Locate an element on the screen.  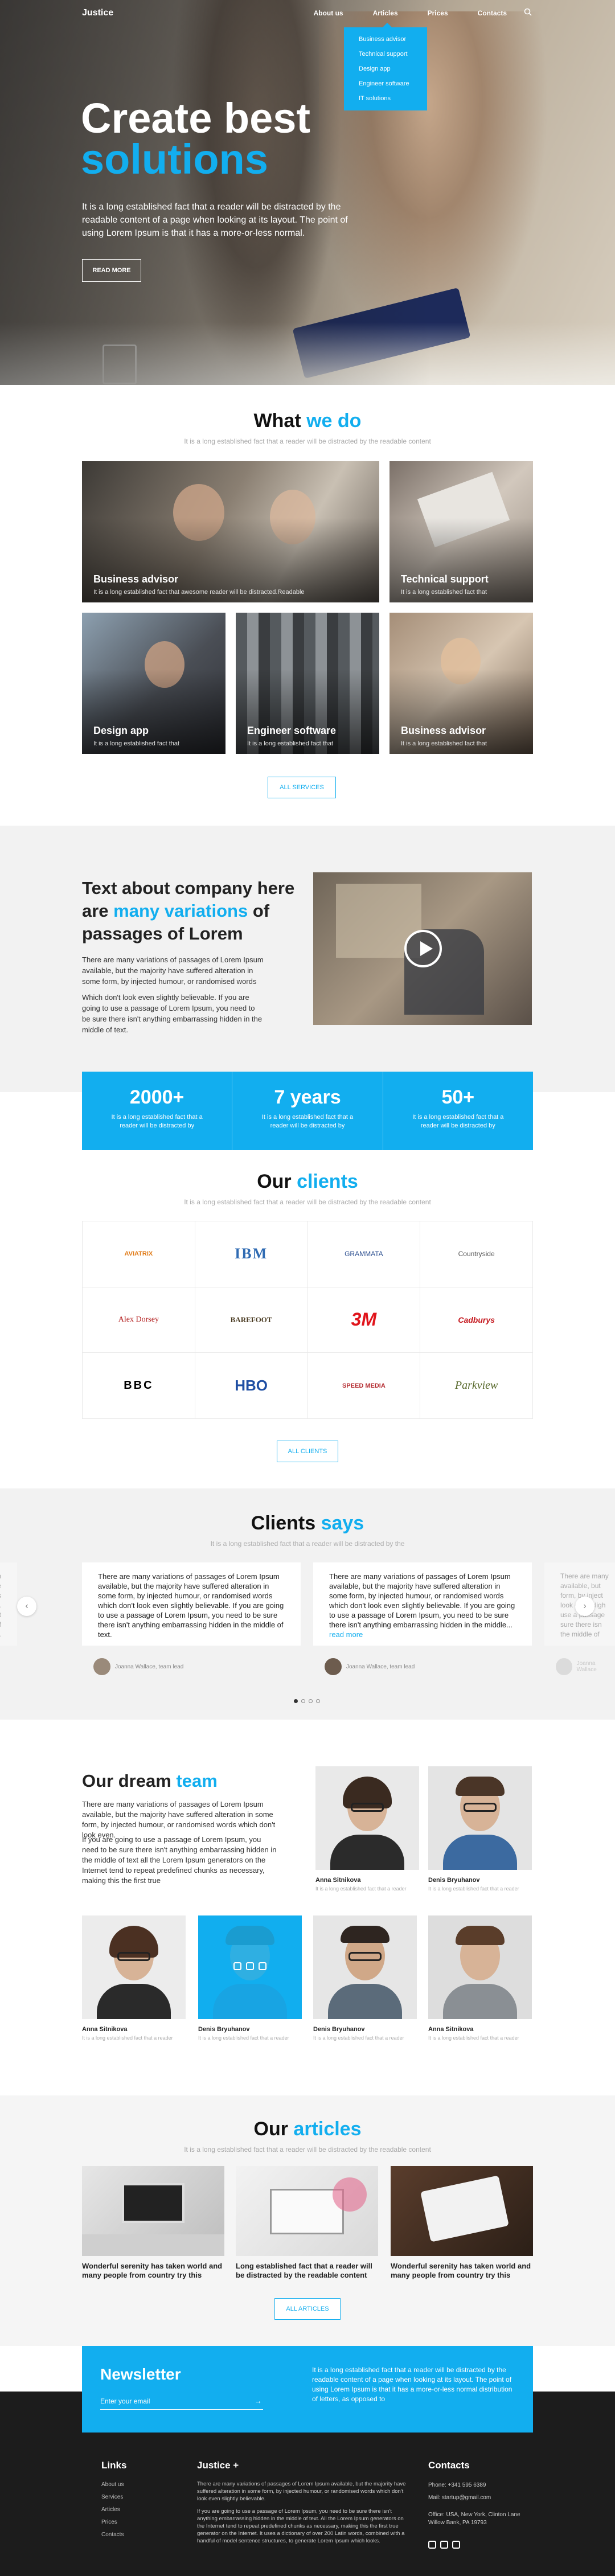
dropdown-item: Technical support is located at coordinates (385, 54).